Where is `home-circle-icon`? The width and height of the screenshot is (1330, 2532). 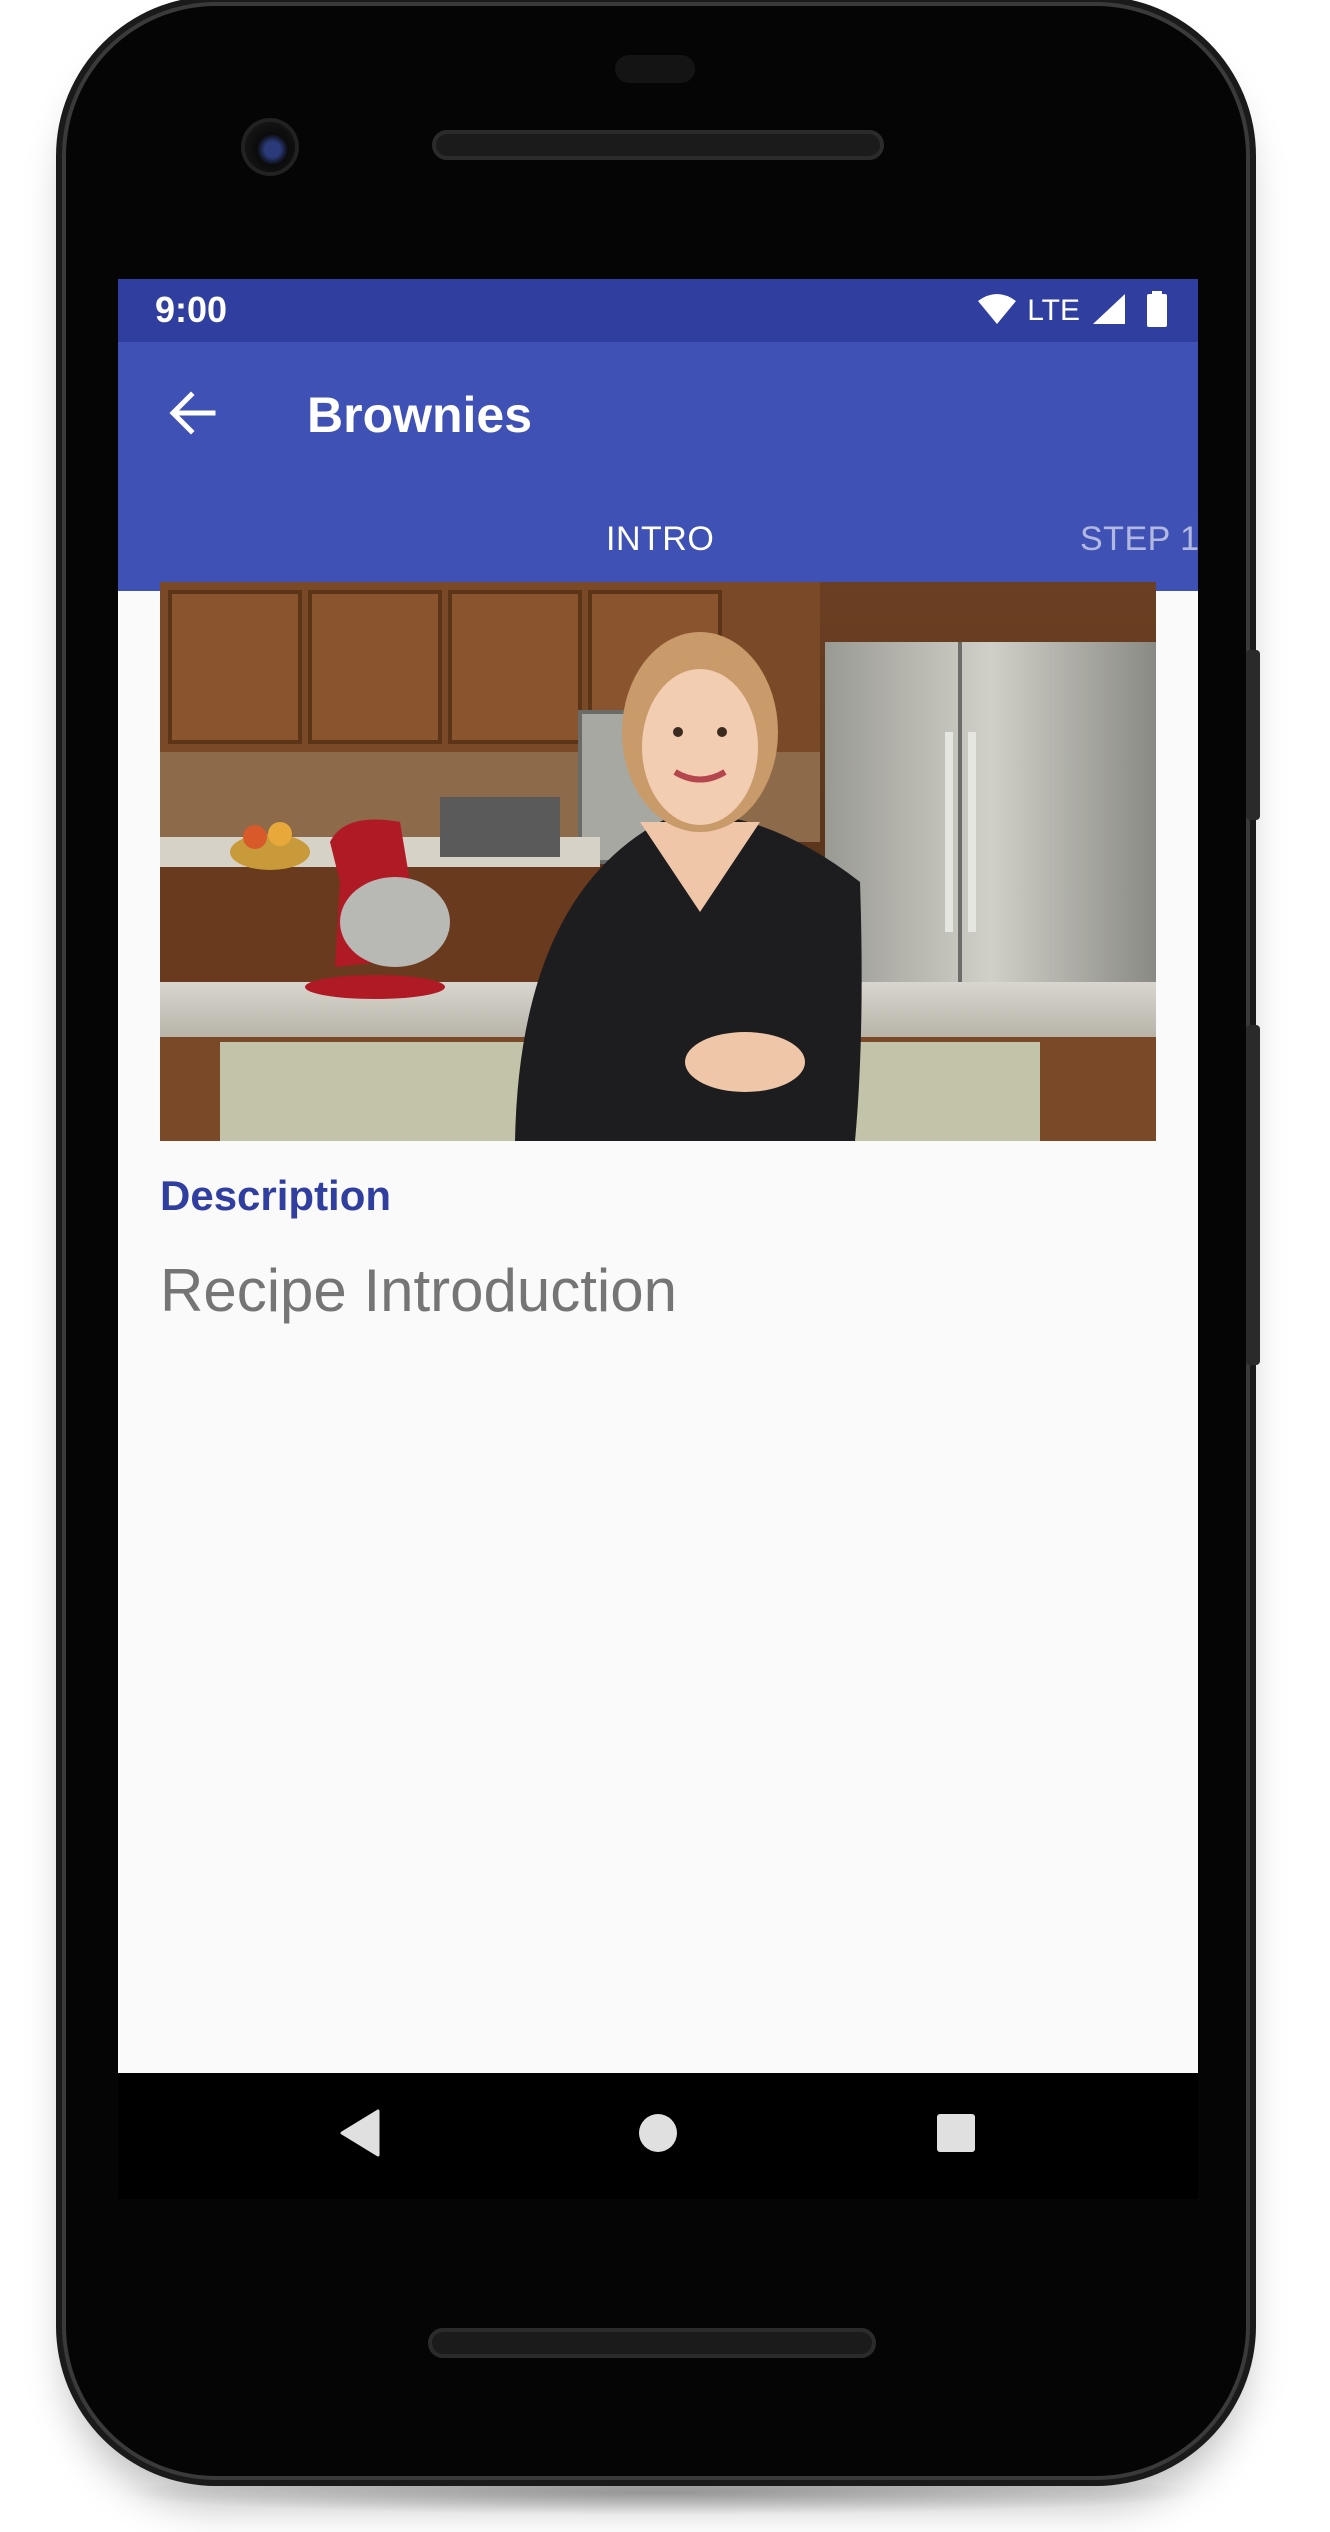 home-circle-icon is located at coordinates (658, 2135).